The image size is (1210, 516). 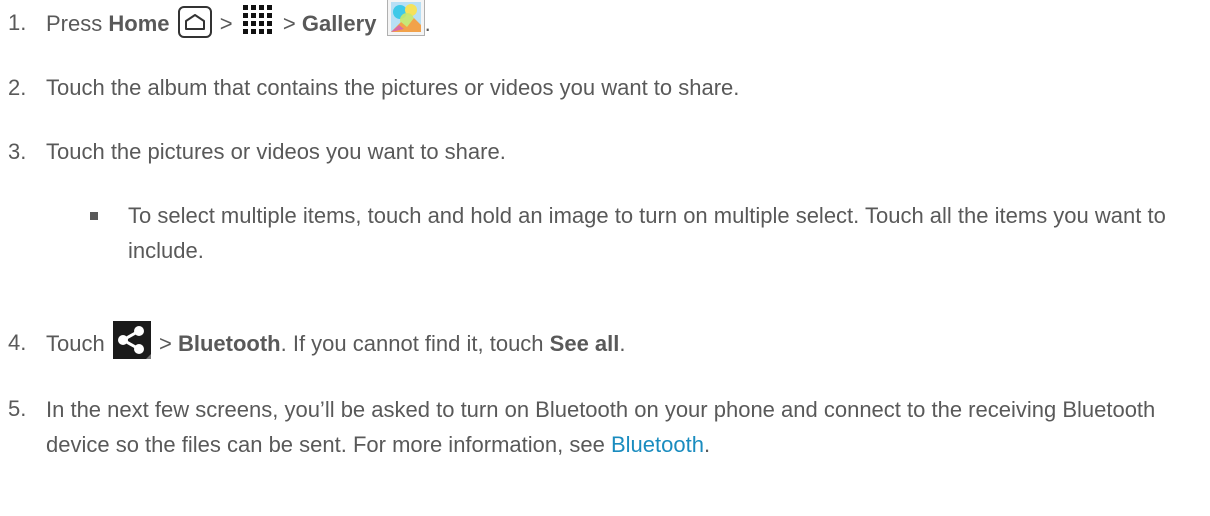 What do you see at coordinates (405, 18) in the screenshot?
I see `gallery-app-icon` at bounding box center [405, 18].